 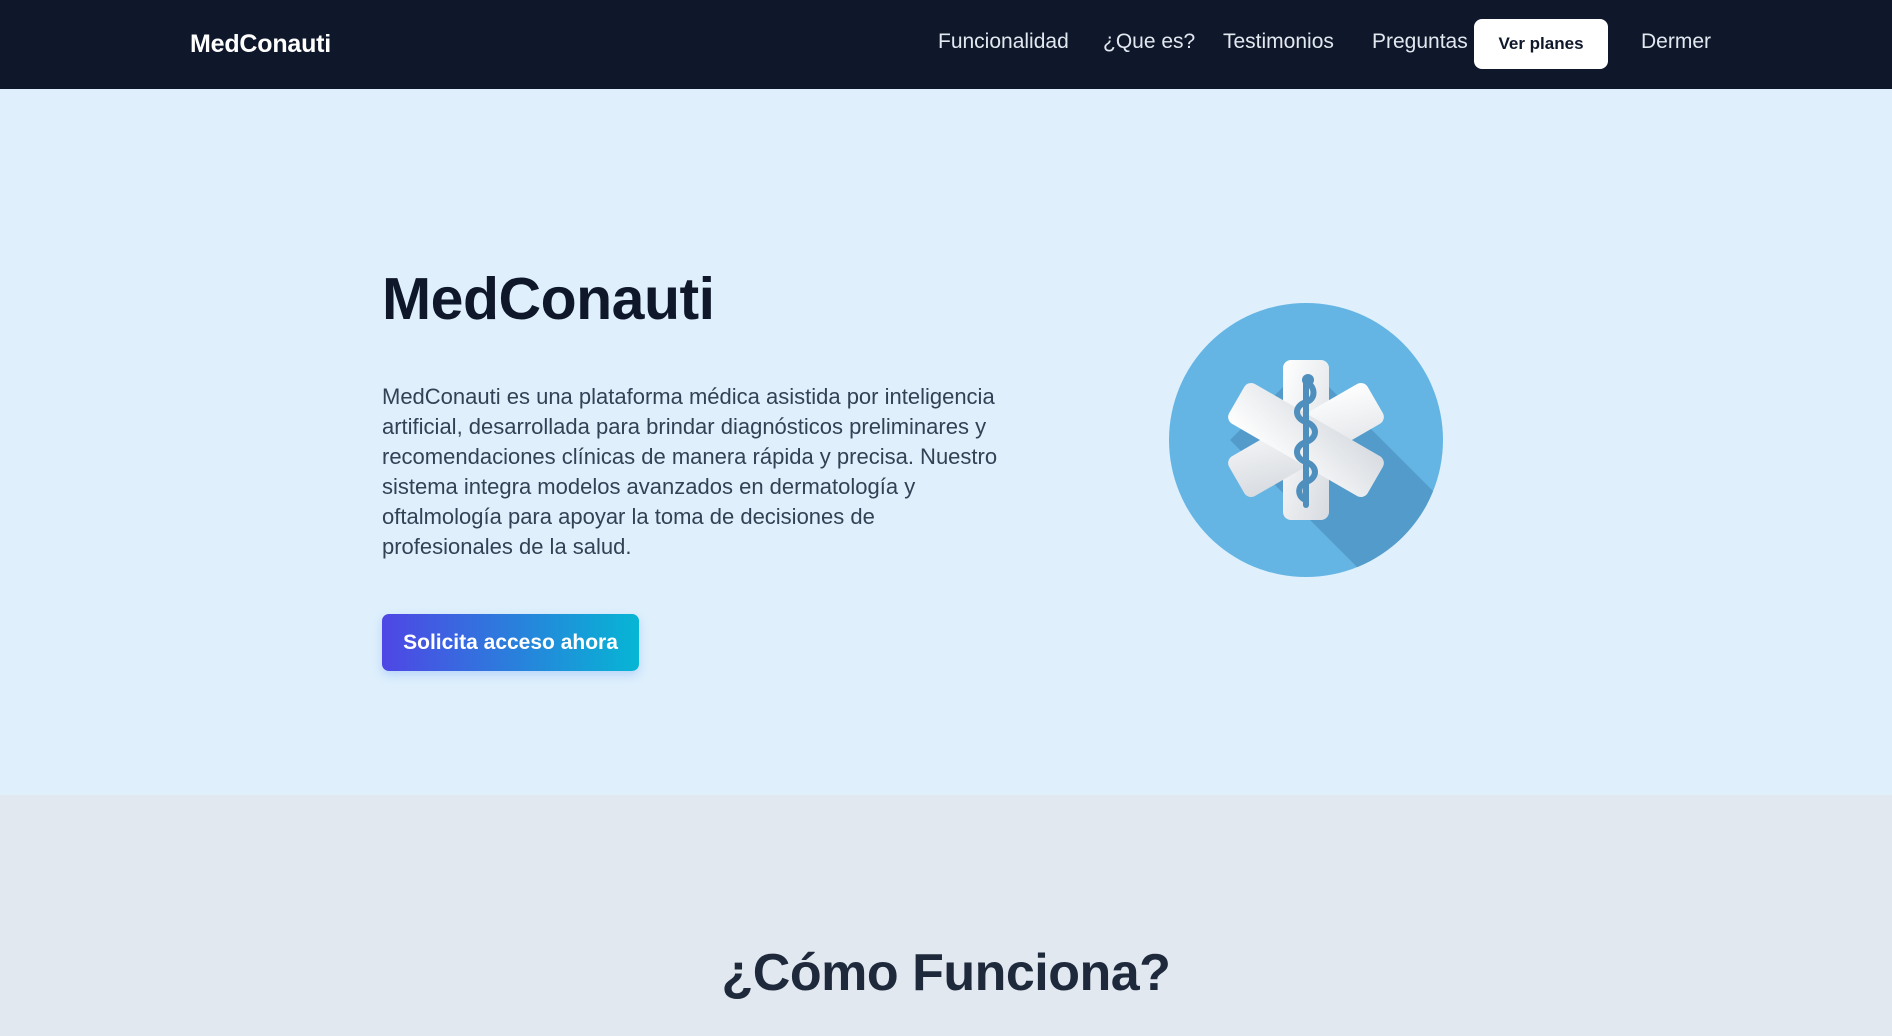 What do you see at coordinates (1541, 44) in the screenshot?
I see `ver-planes-button: Ver planes` at bounding box center [1541, 44].